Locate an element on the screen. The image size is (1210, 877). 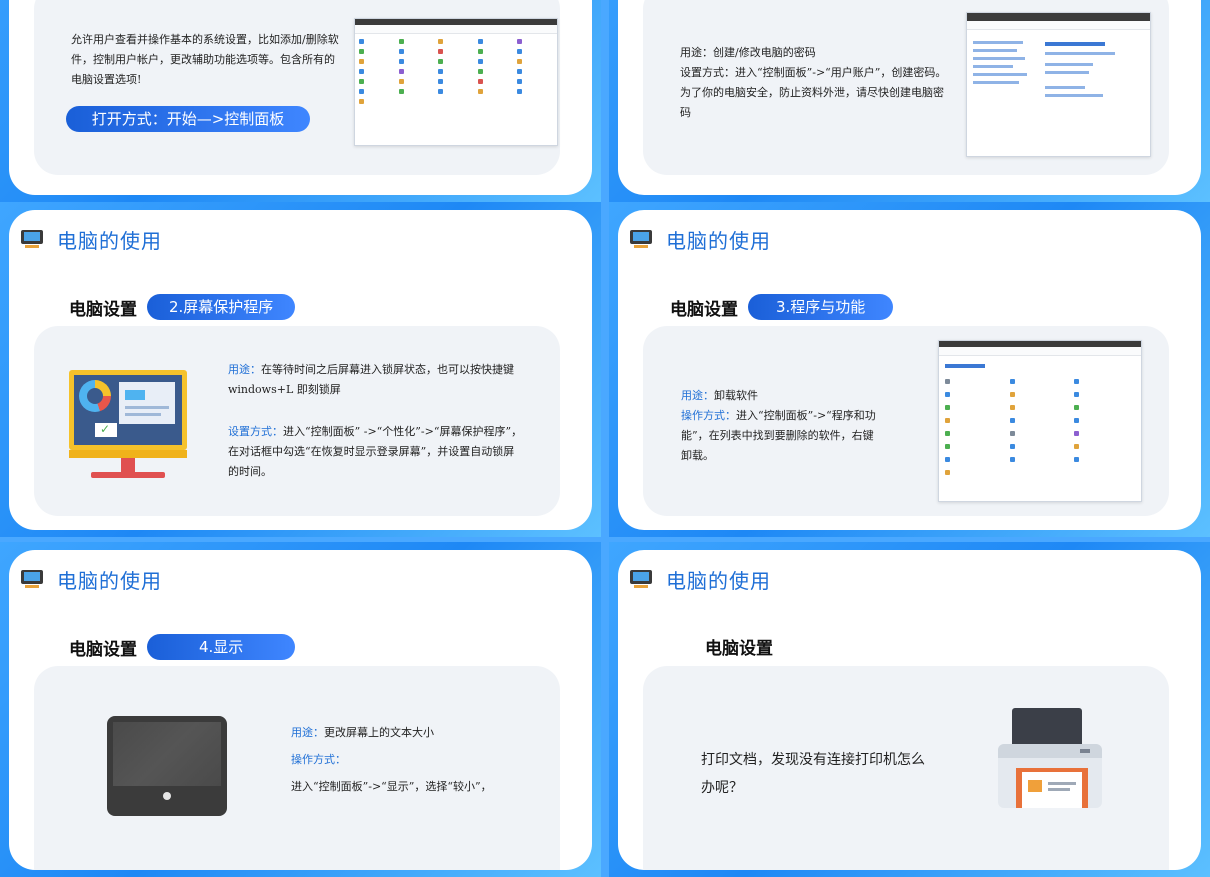
power-button-icon is located at coordinates (167, 796).